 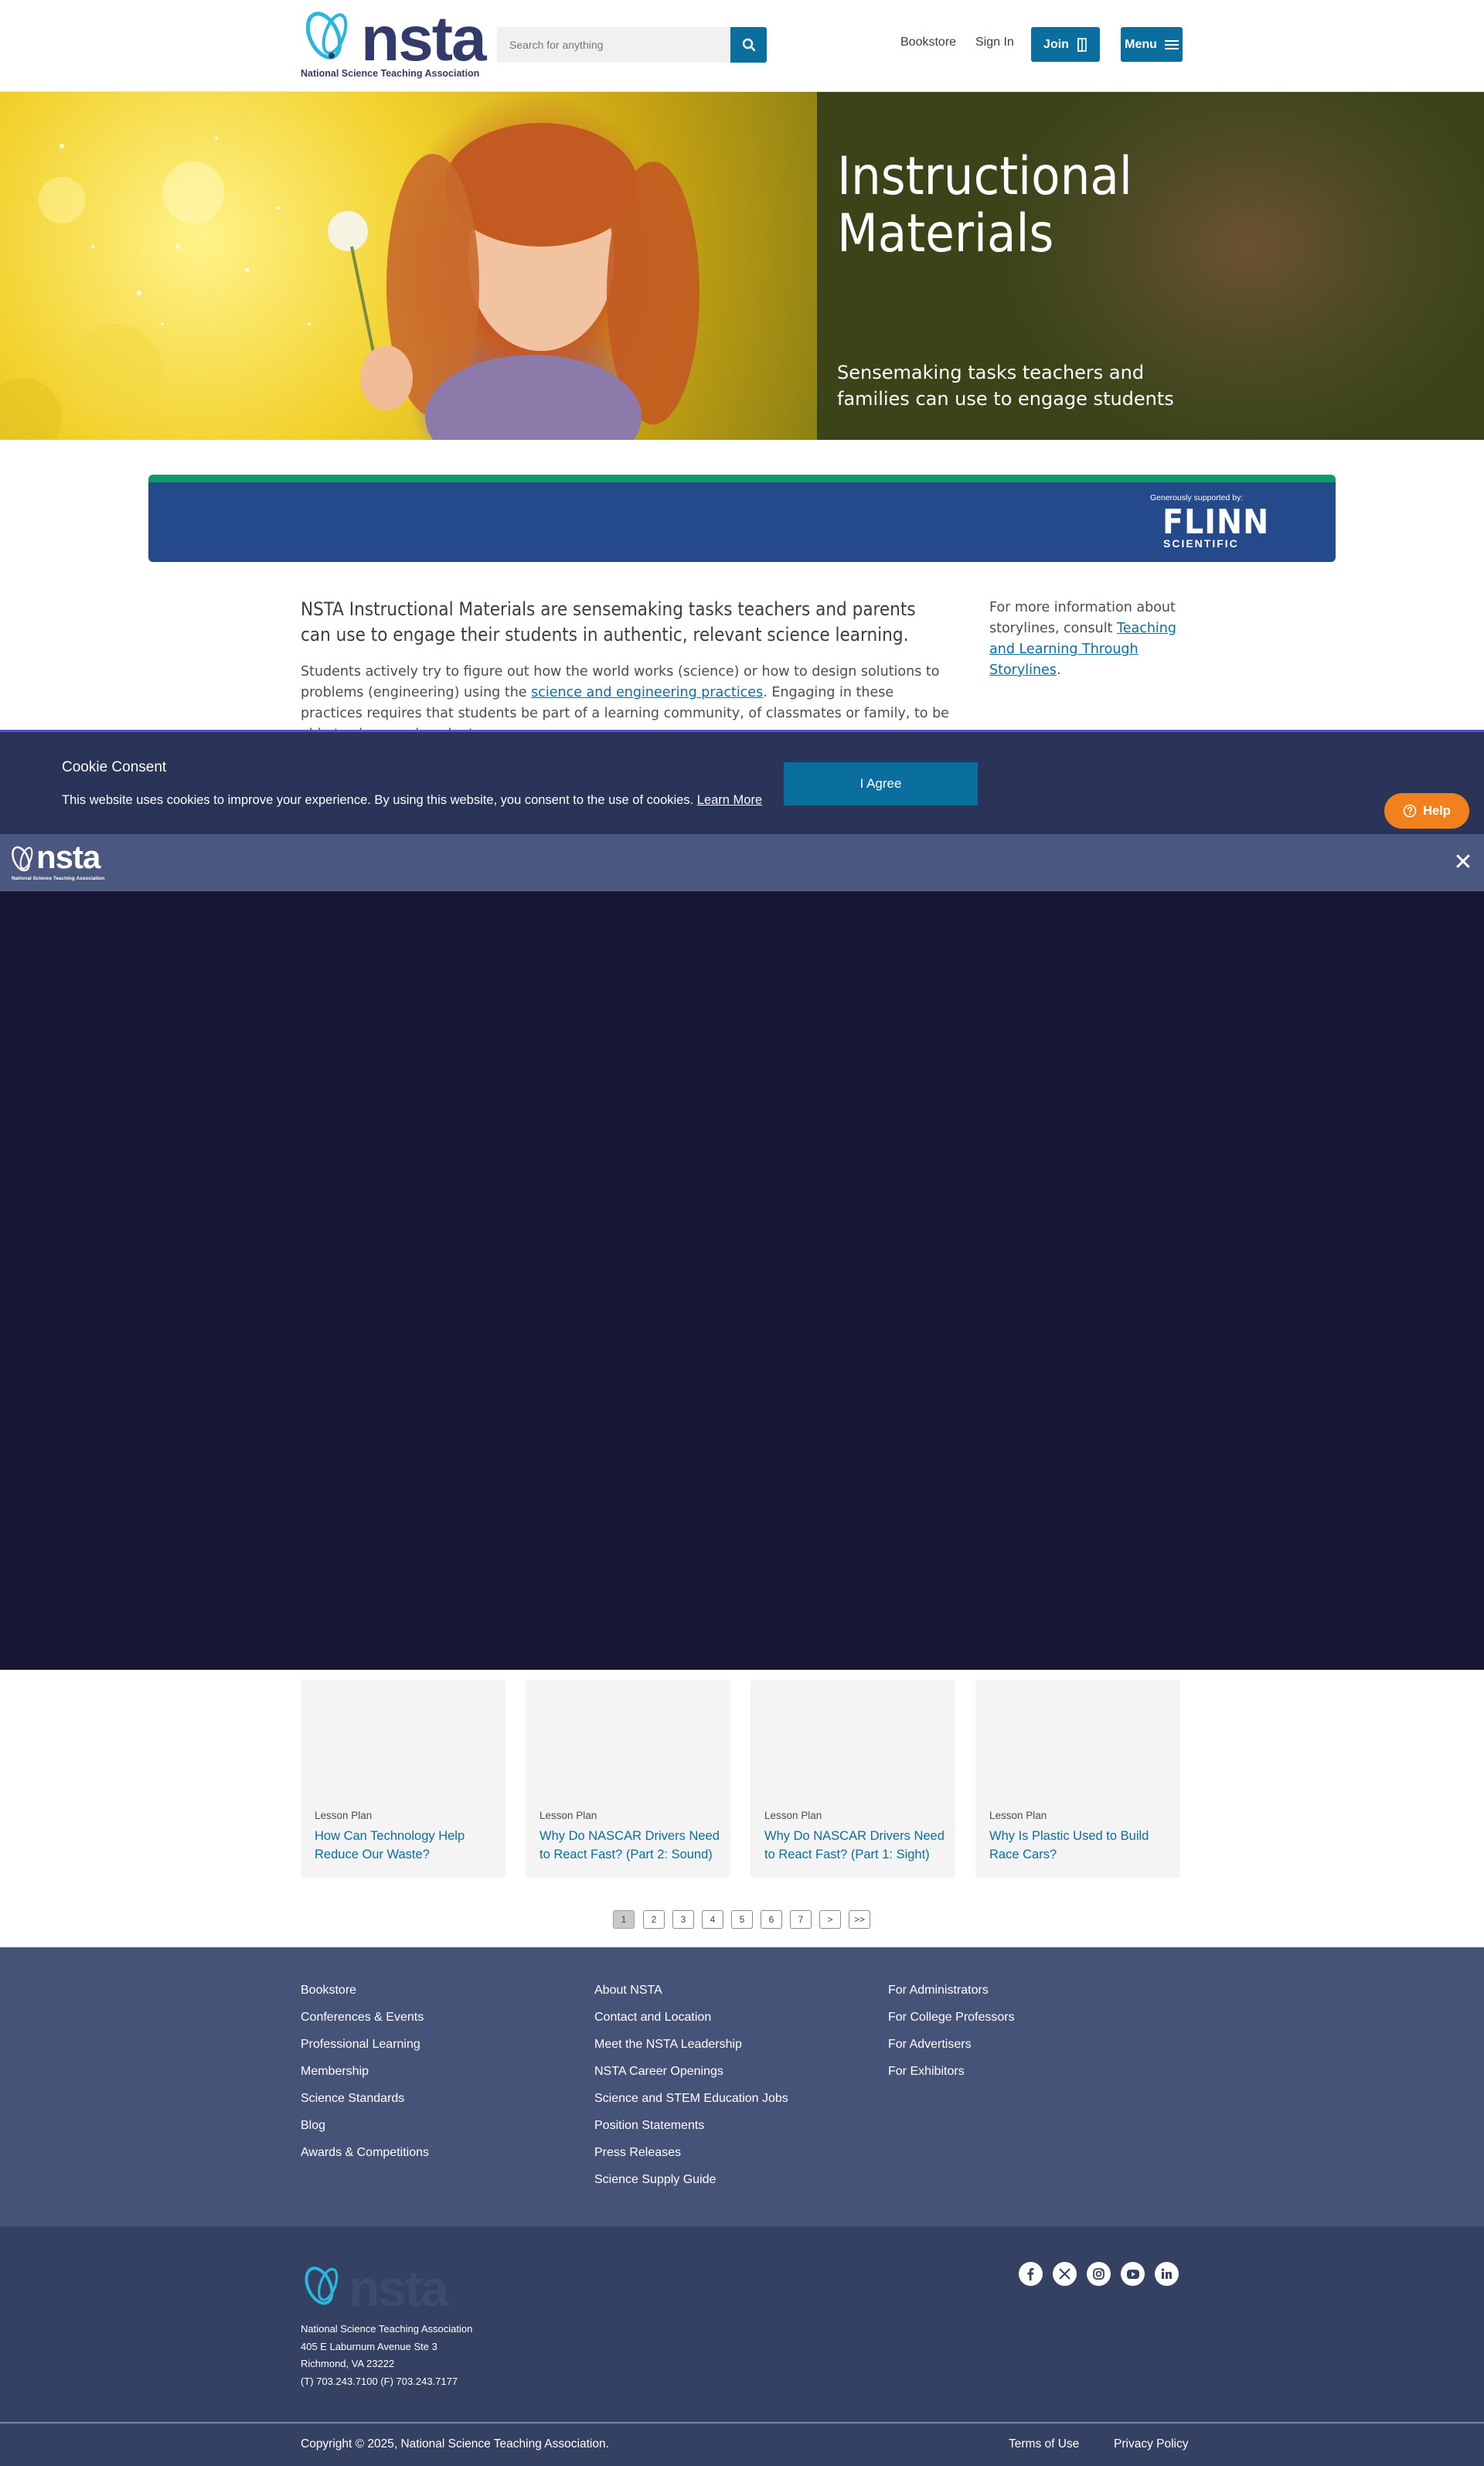 What do you see at coordinates (399, 2288) in the screenshot?
I see `footer-logo-wordmark: nsta` at bounding box center [399, 2288].